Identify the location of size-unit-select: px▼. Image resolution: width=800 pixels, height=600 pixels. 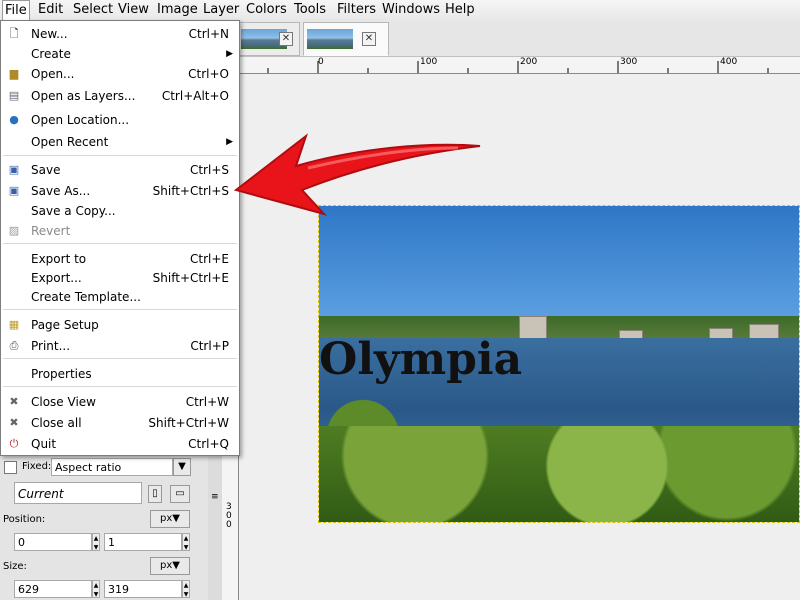
(170, 566).